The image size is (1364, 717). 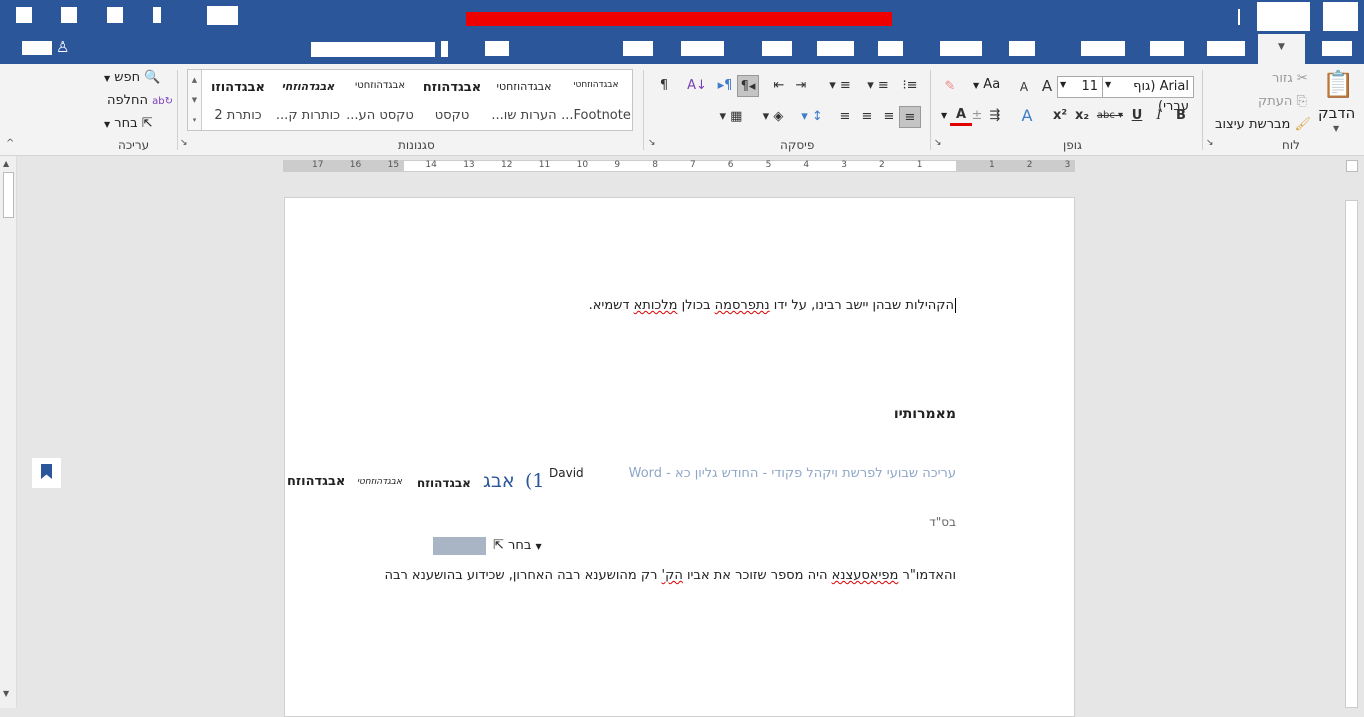 I want to click on ruler-number: 14, so click(x=431, y=165).